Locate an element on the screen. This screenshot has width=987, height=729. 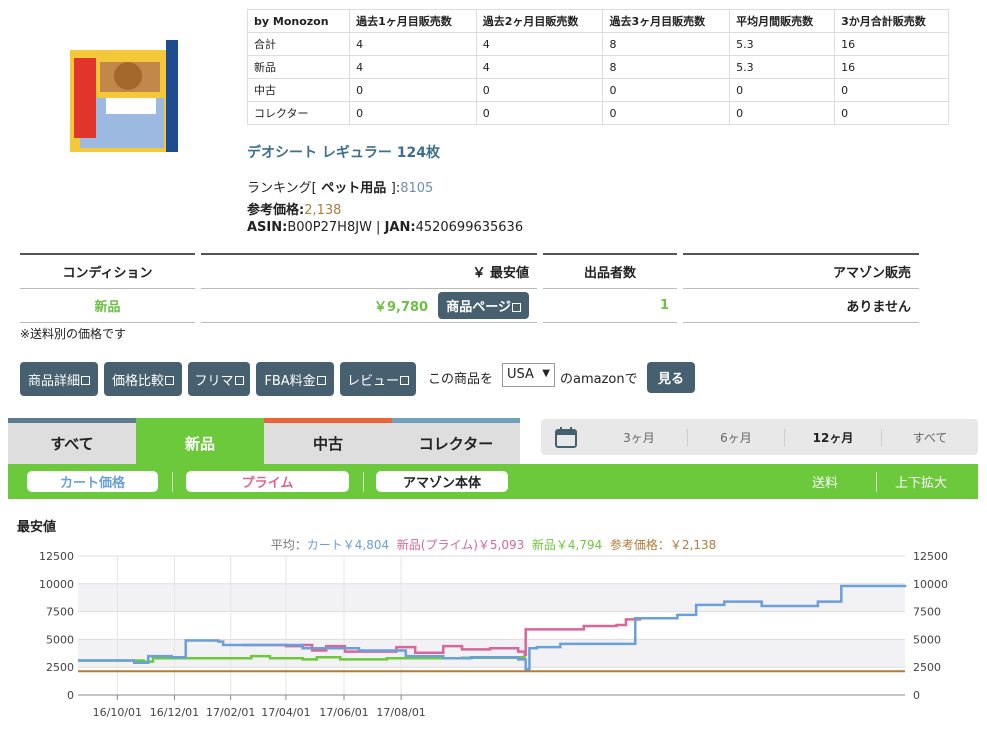
jan-label: JAN: is located at coordinates (400, 227).